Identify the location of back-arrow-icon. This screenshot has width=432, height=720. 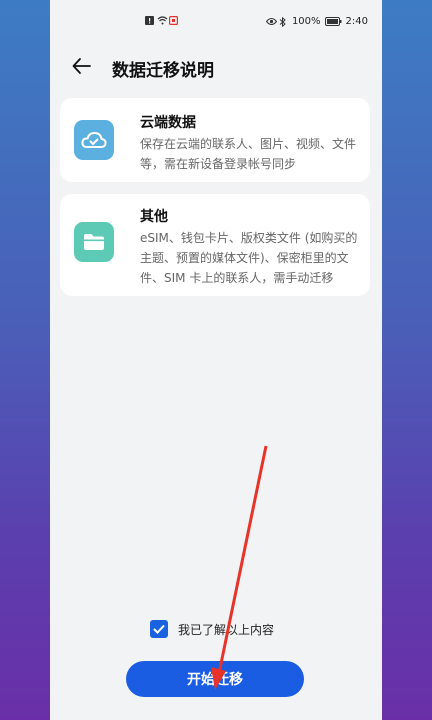
(82, 66).